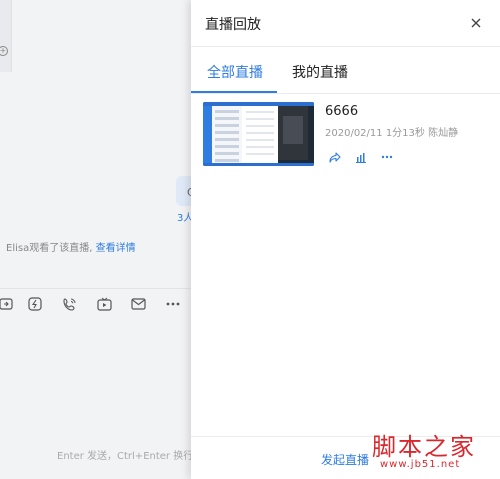 This screenshot has width=500, height=479. Describe the element at coordinates (96, 288) in the screenshot. I see `toolbar-divider` at that location.